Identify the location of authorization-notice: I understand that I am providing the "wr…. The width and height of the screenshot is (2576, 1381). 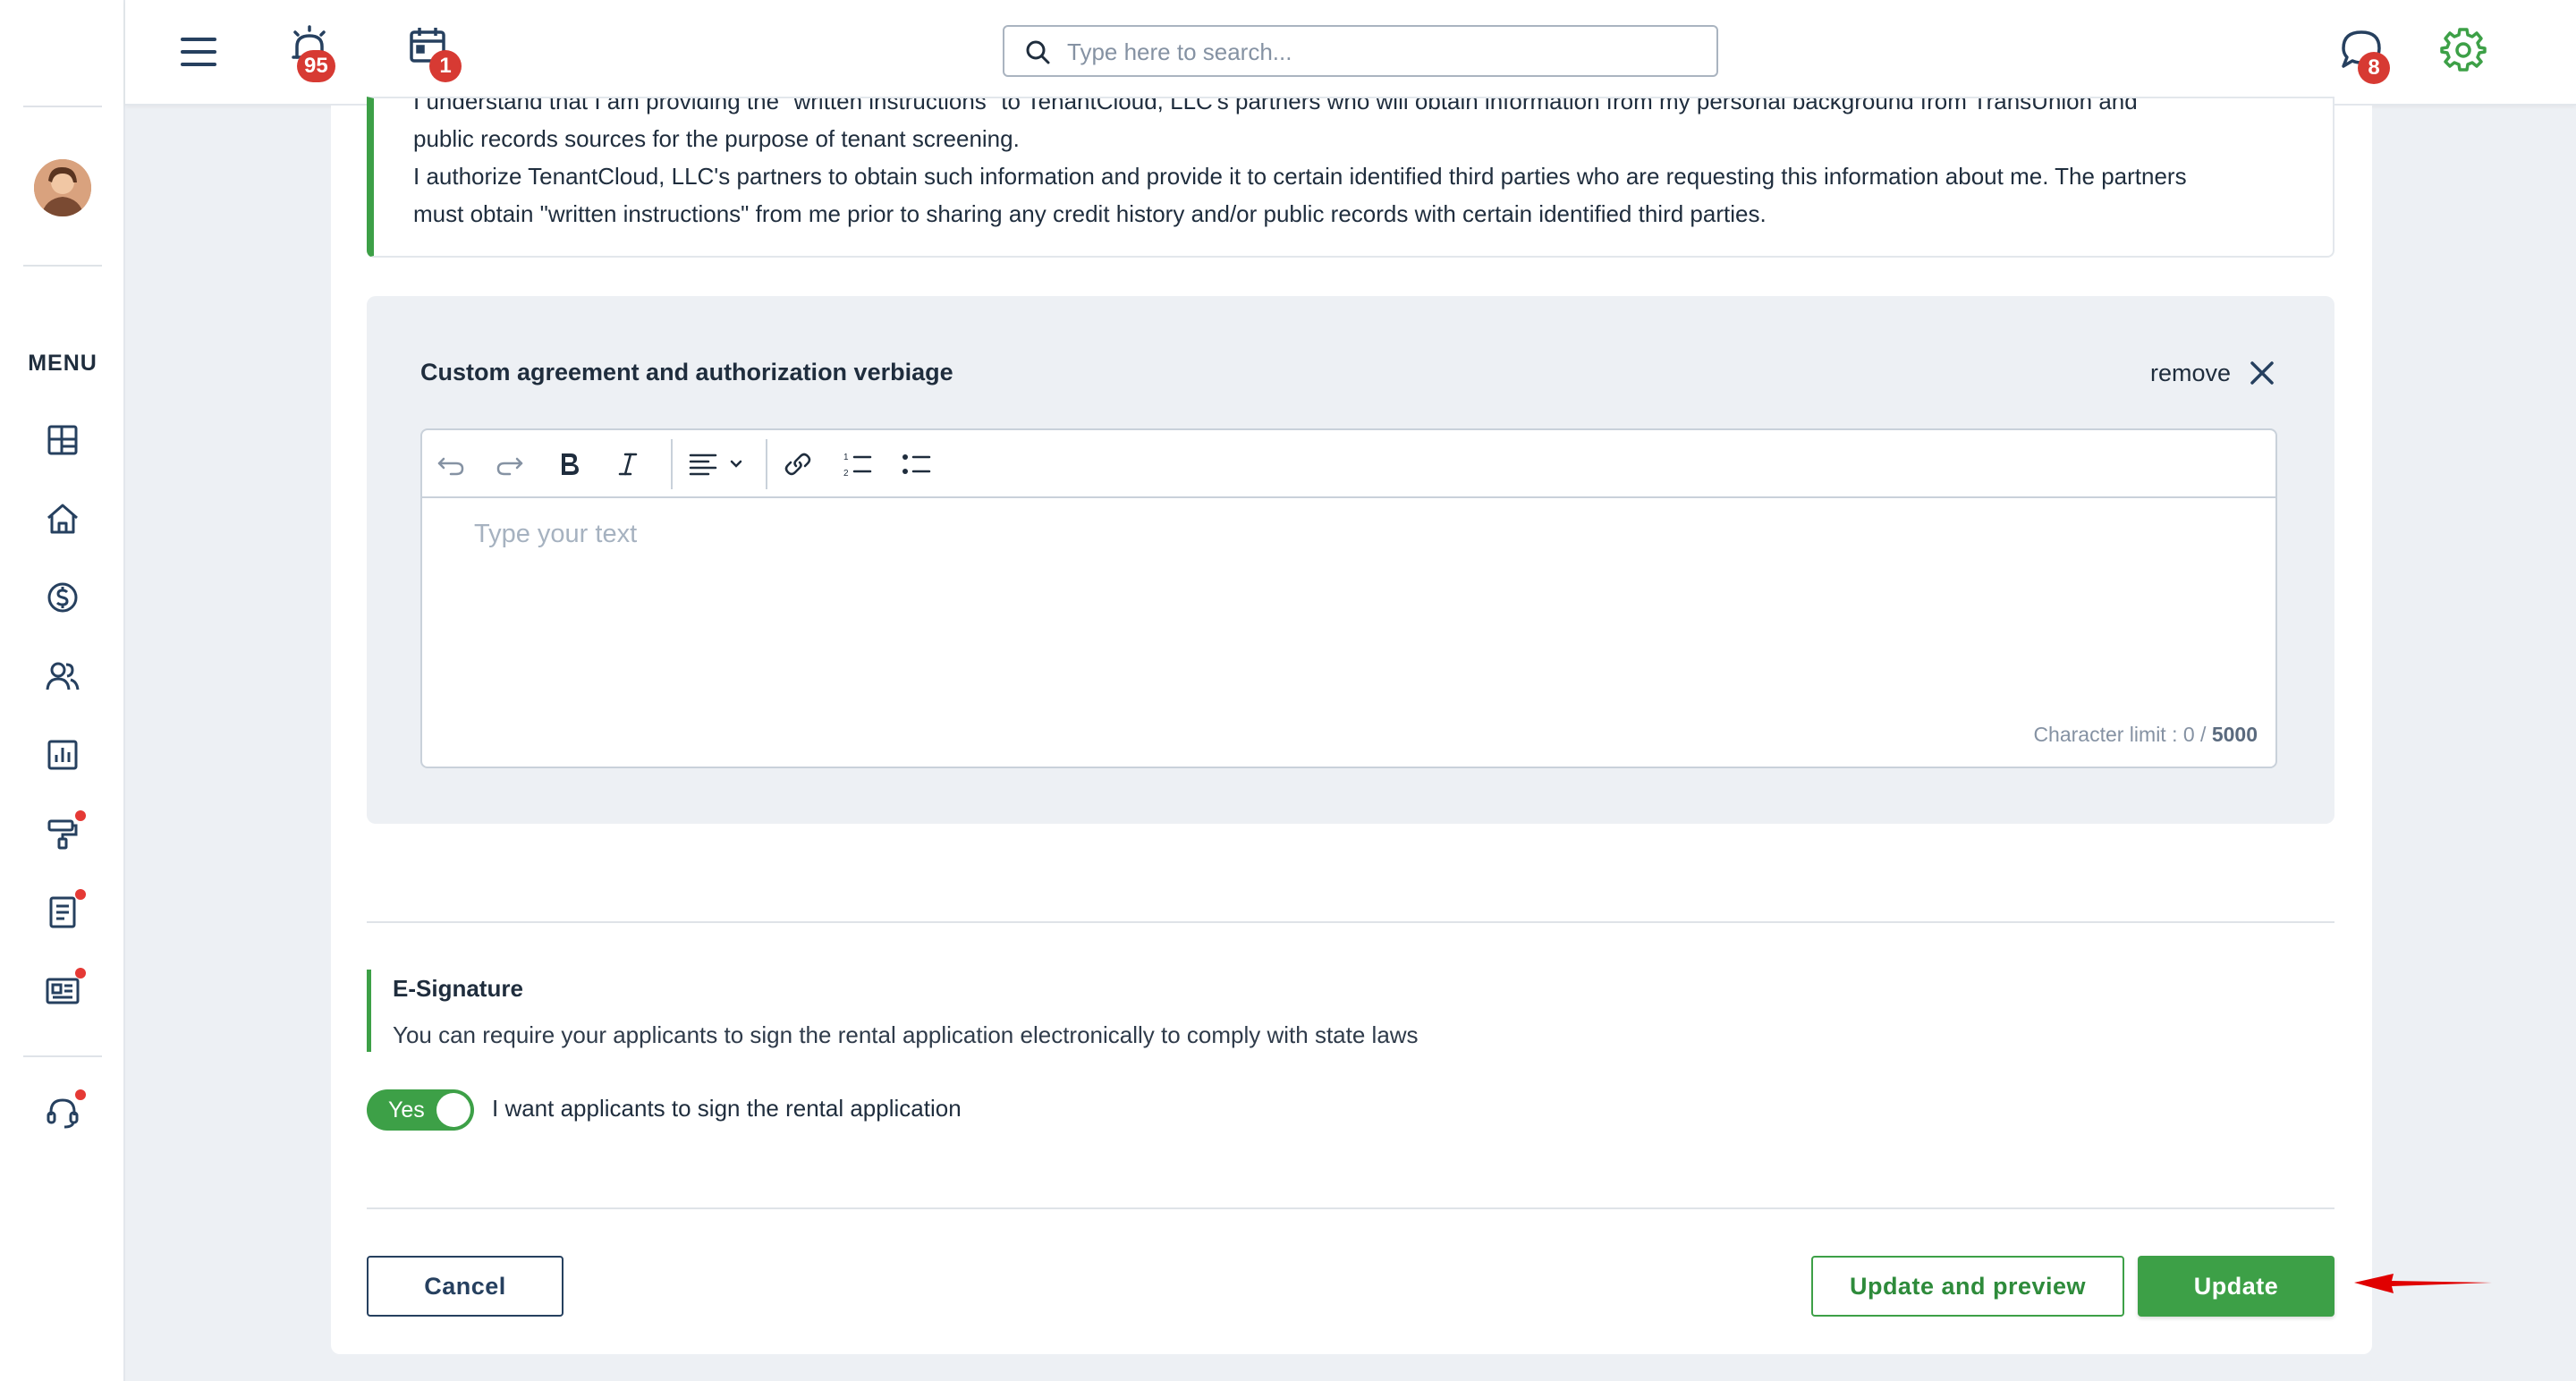
(1350, 177).